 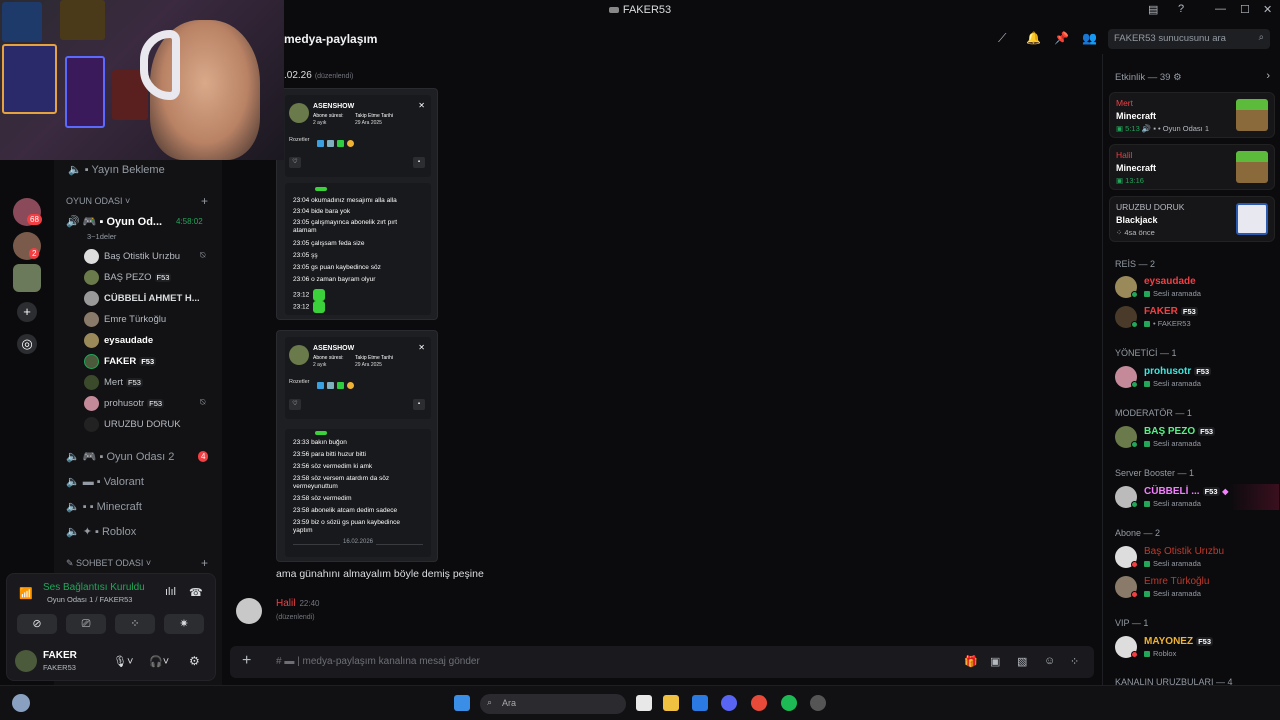 I want to click on member-status-text: Sesli aramada, so click(x=1177, y=383).